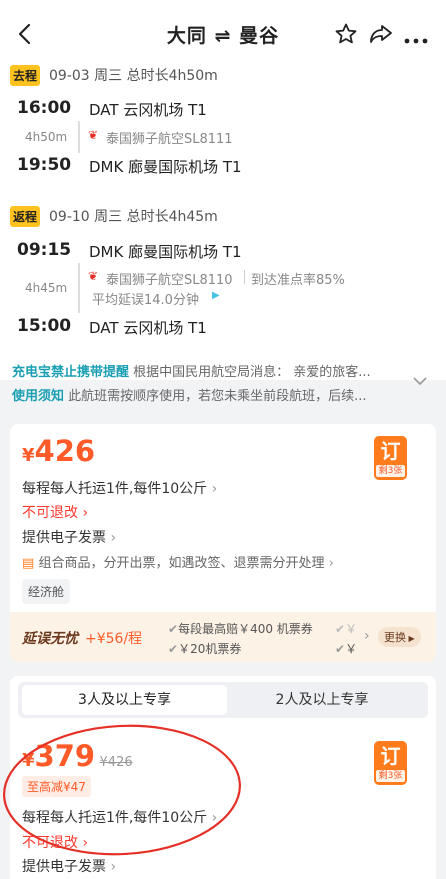 Image resolution: width=446 pixels, height=879 pixels. Describe the element at coordinates (298, 280) in the screenshot. I see `return-ontime: 到达准点率85%` at that location.